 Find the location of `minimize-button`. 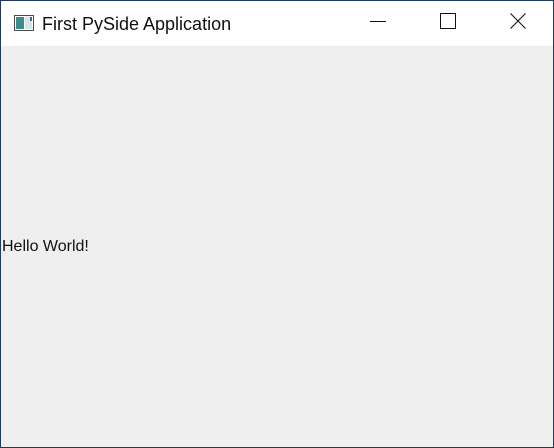

minimize-button is located at coordinates (378, 23).